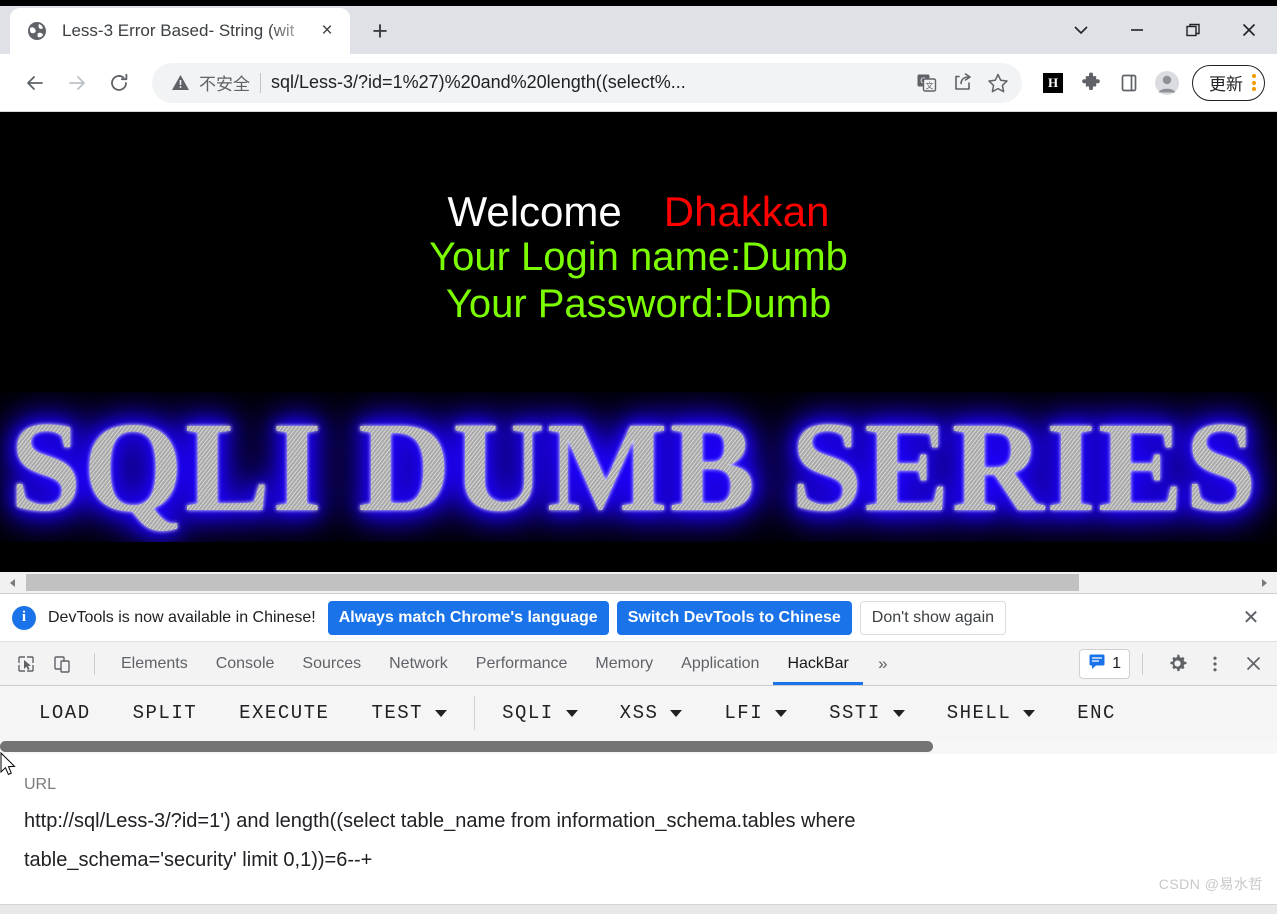 The width and height of the screenshot is (1277, 921). I want to click on hackbar-shell-label: SHELL, so click(979, 713).